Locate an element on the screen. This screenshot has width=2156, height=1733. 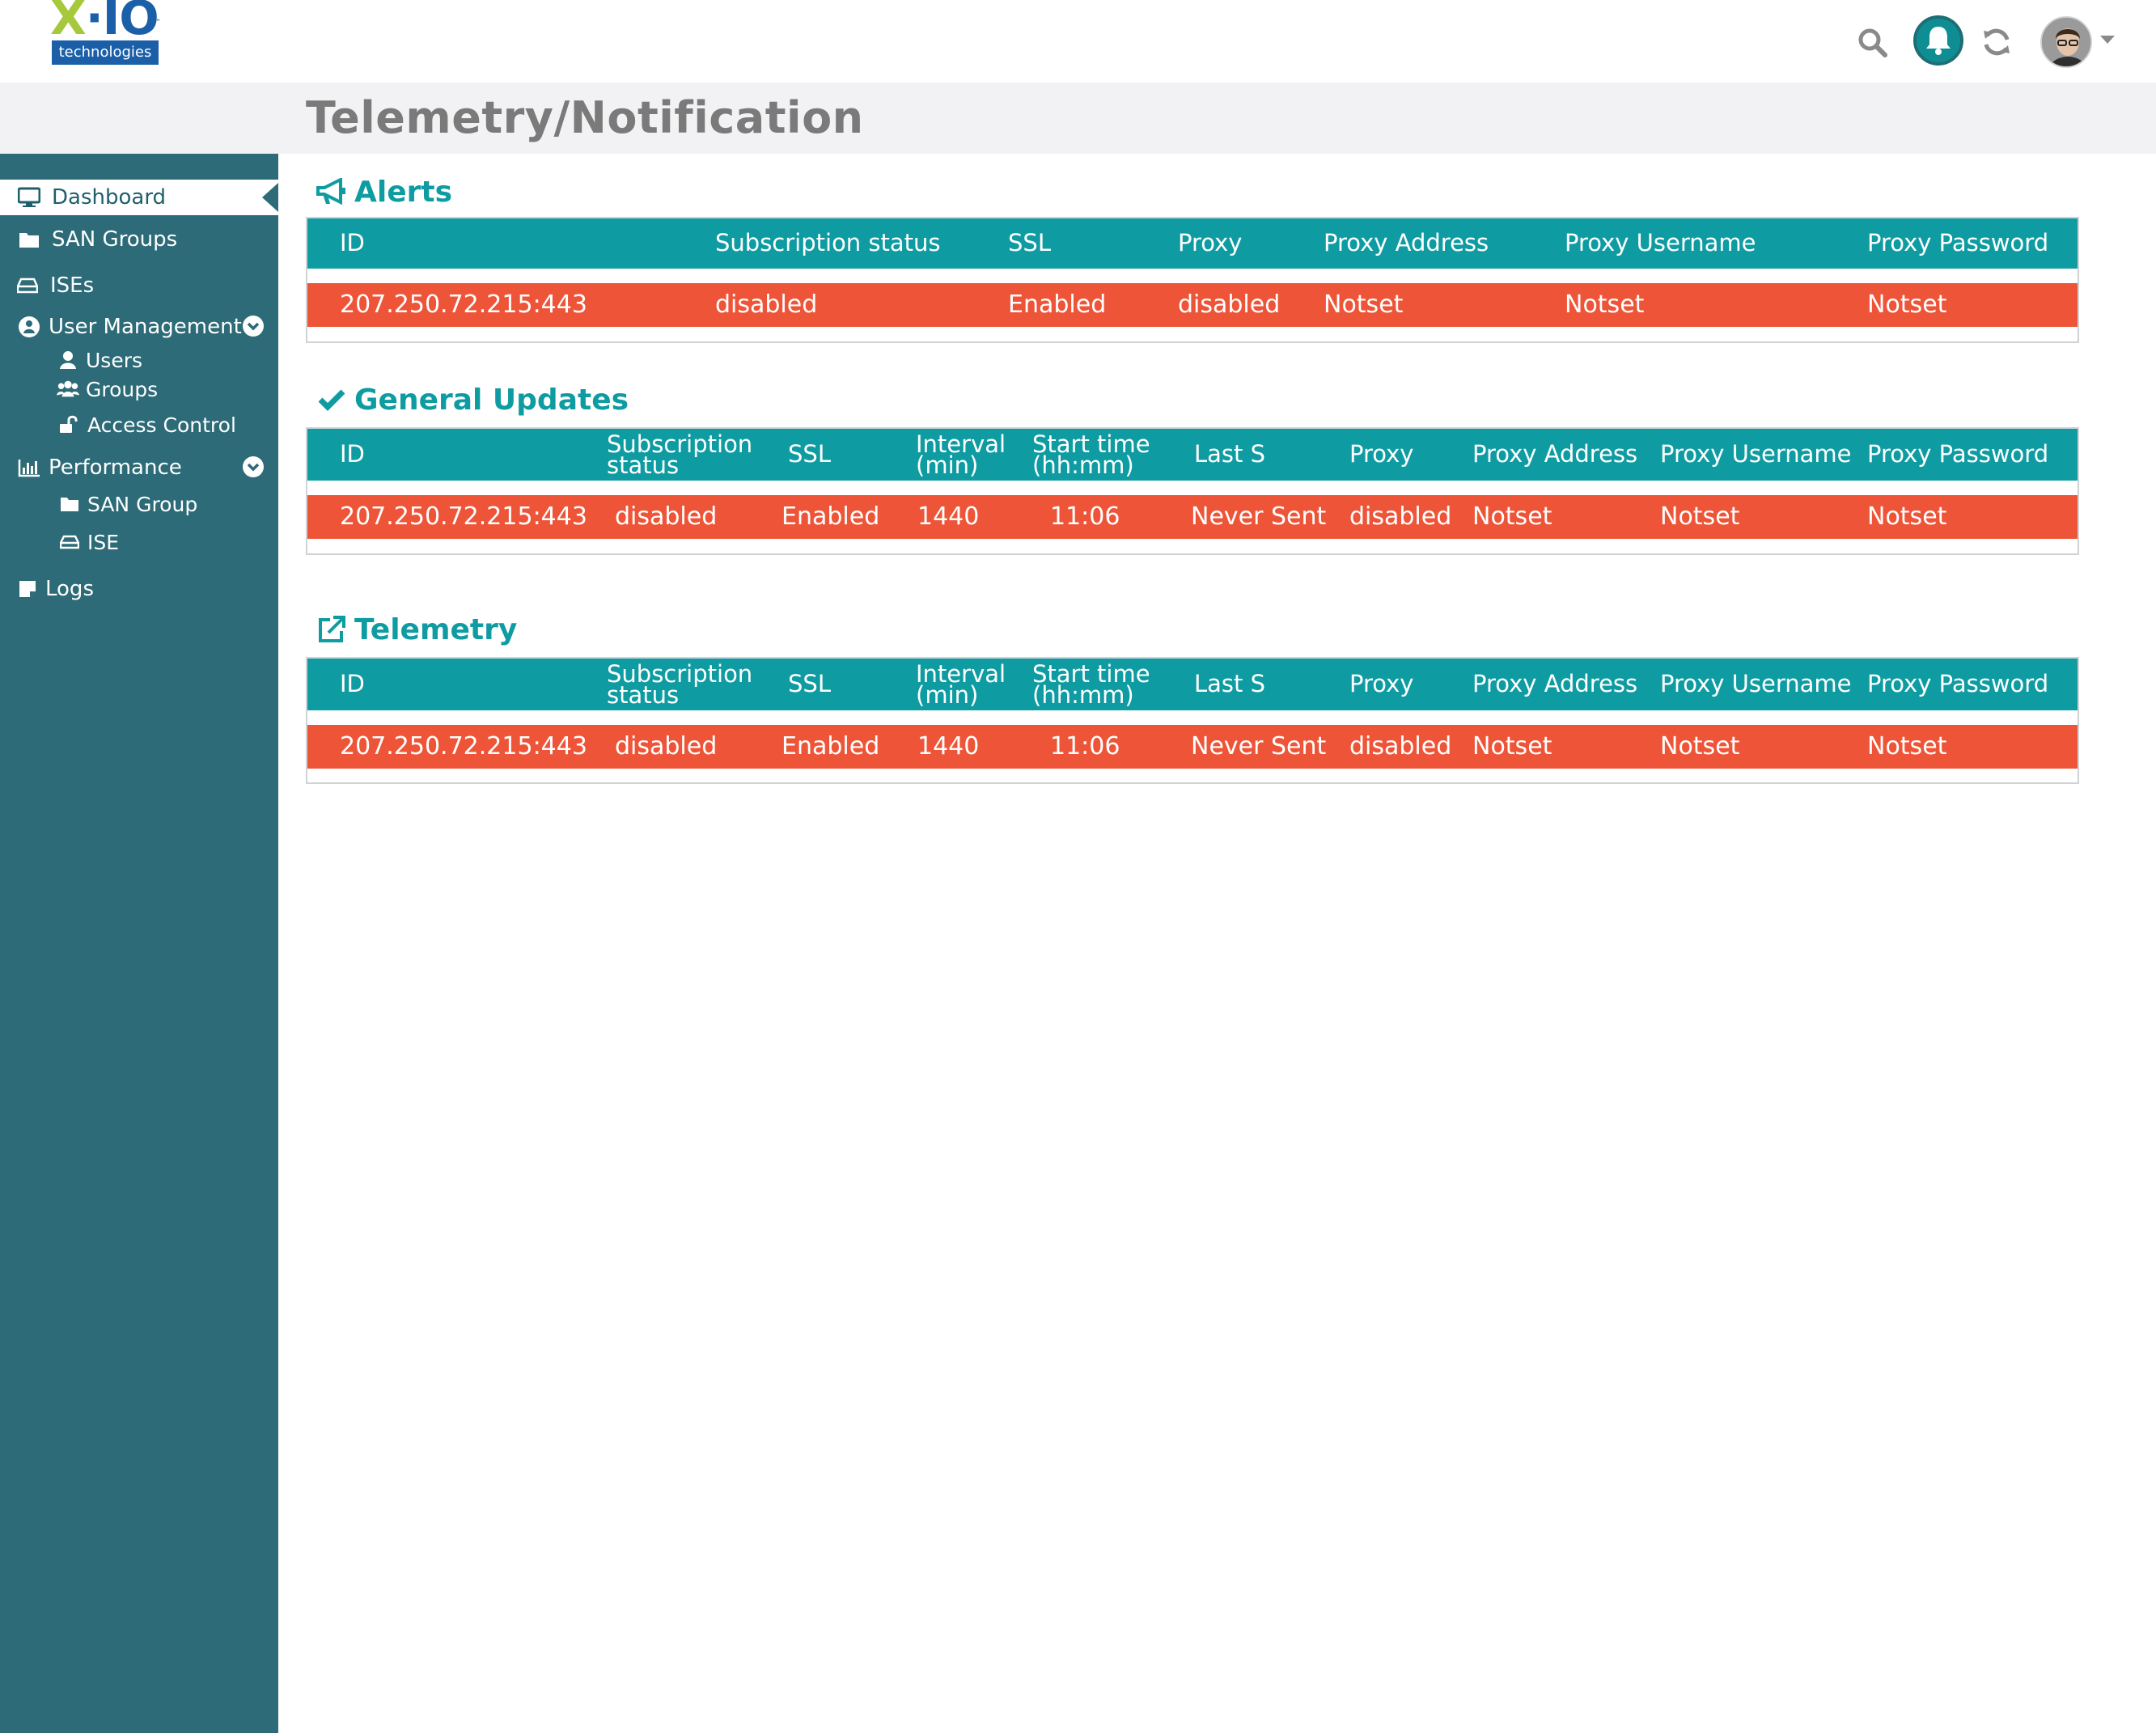
avatar is located at coordinates (2066, 42).